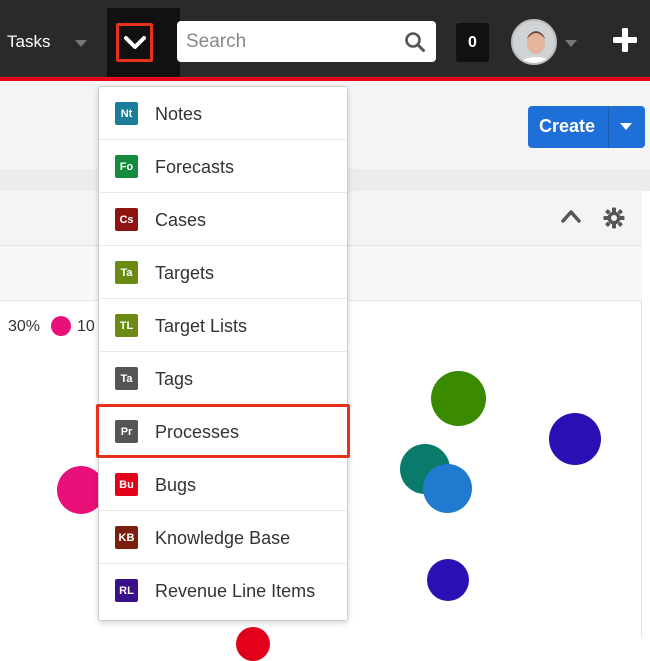 The image size is (650, 661). I want to click on legend-dot-pink, so click(61, 326).